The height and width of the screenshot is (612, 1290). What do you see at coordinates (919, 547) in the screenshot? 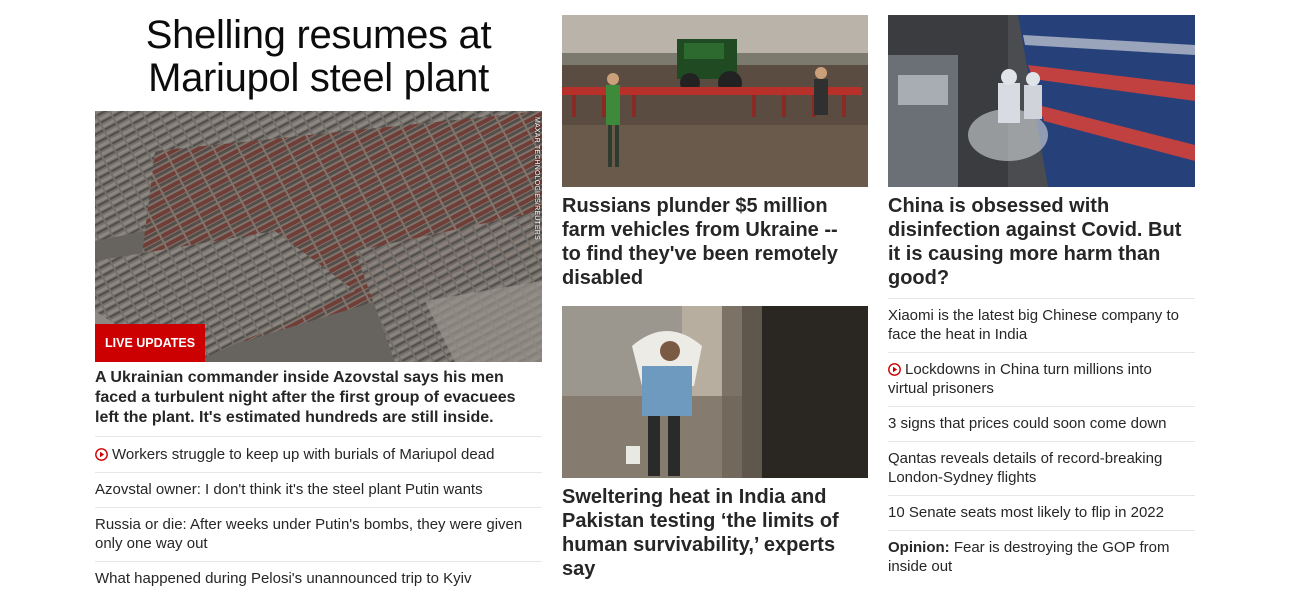
I see `opinion-label: Opinion:` at bounding box center [919, 547].